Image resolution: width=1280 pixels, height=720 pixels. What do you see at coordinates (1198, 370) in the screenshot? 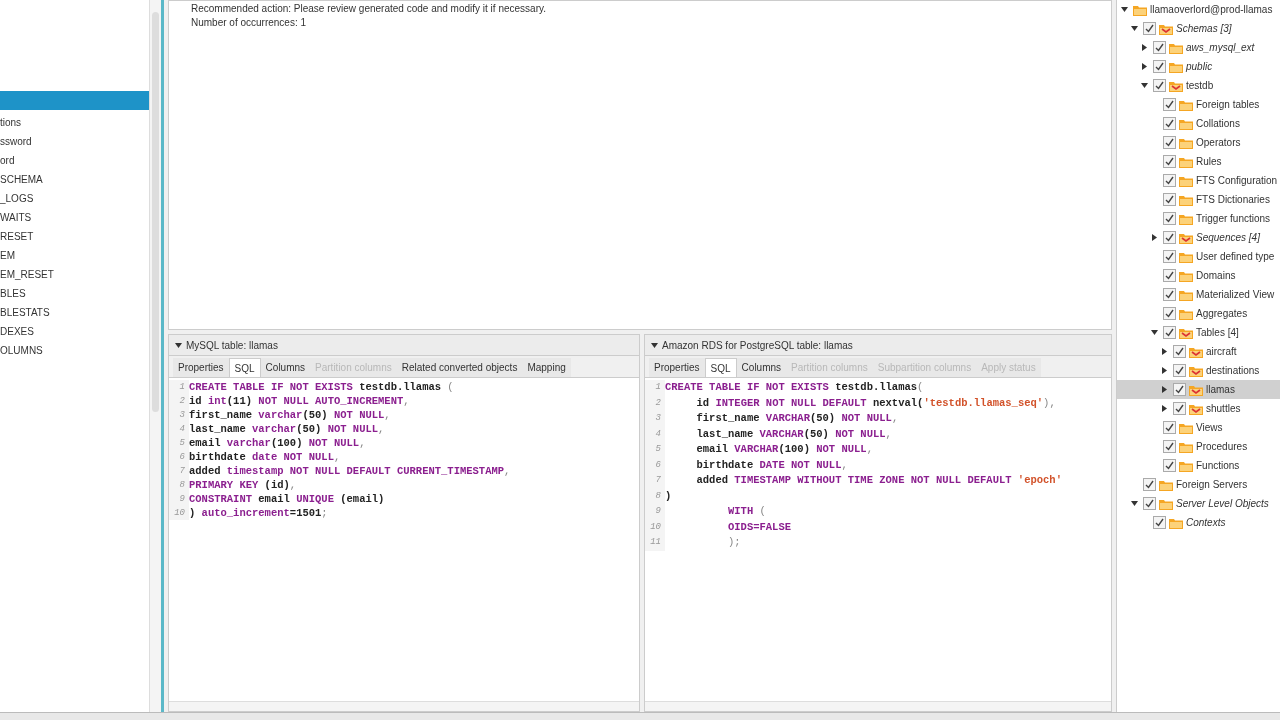
I see `tree-item: destinations` at bounding box center [1198, 370].